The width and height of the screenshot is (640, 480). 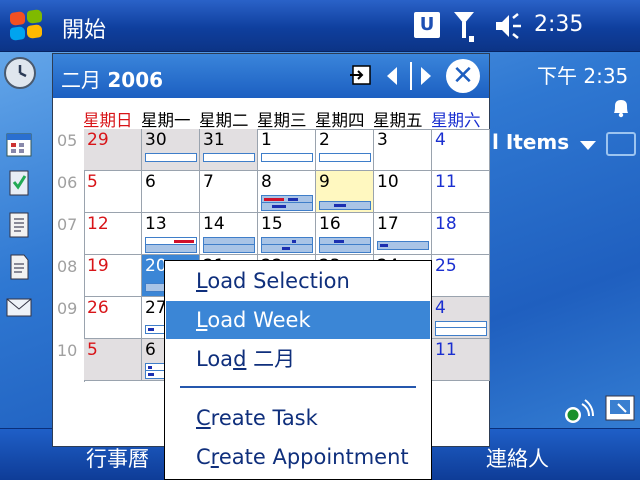 What do you see at coordinates (403, 150) in the screenshot?
I see `day-cell: 3` at bounding box center [403, 150].